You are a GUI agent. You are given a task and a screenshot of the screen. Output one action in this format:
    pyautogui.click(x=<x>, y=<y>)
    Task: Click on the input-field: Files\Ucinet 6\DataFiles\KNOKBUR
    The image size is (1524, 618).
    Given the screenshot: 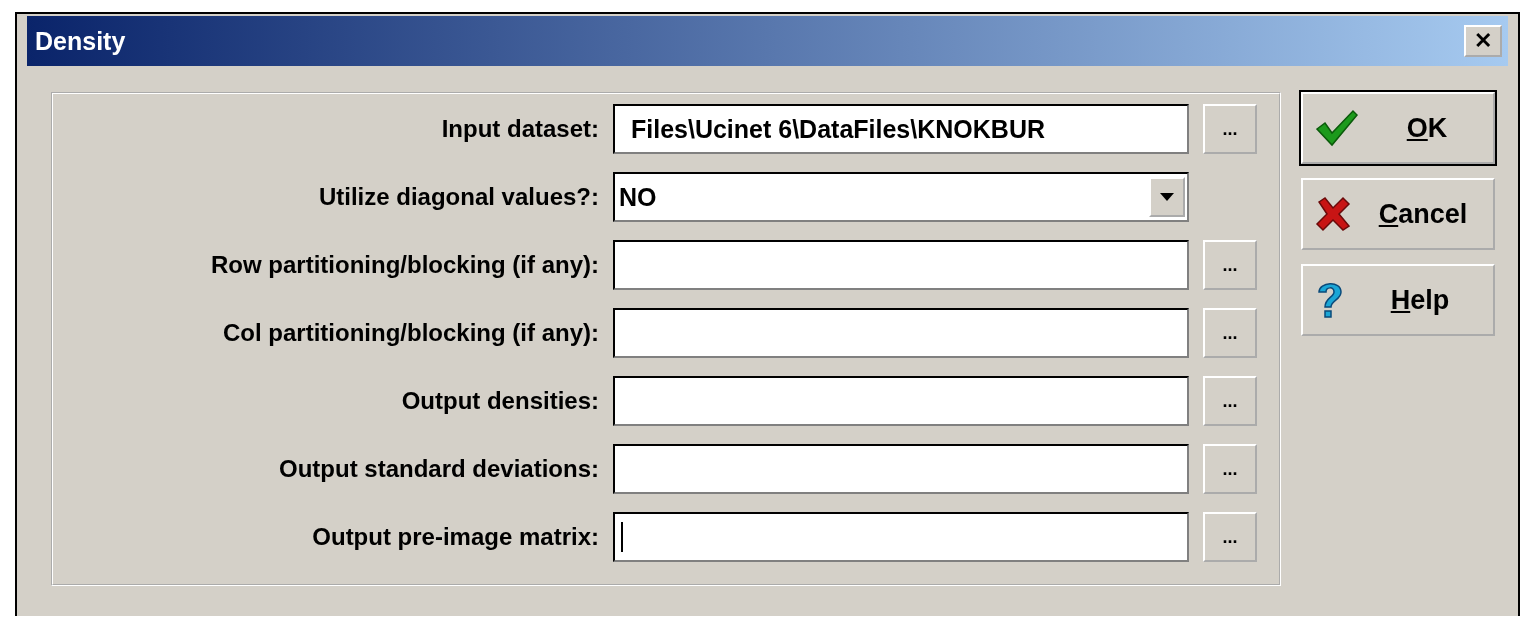 What is the action you would take?
    pyautogui.click(x=901, y=129)
    